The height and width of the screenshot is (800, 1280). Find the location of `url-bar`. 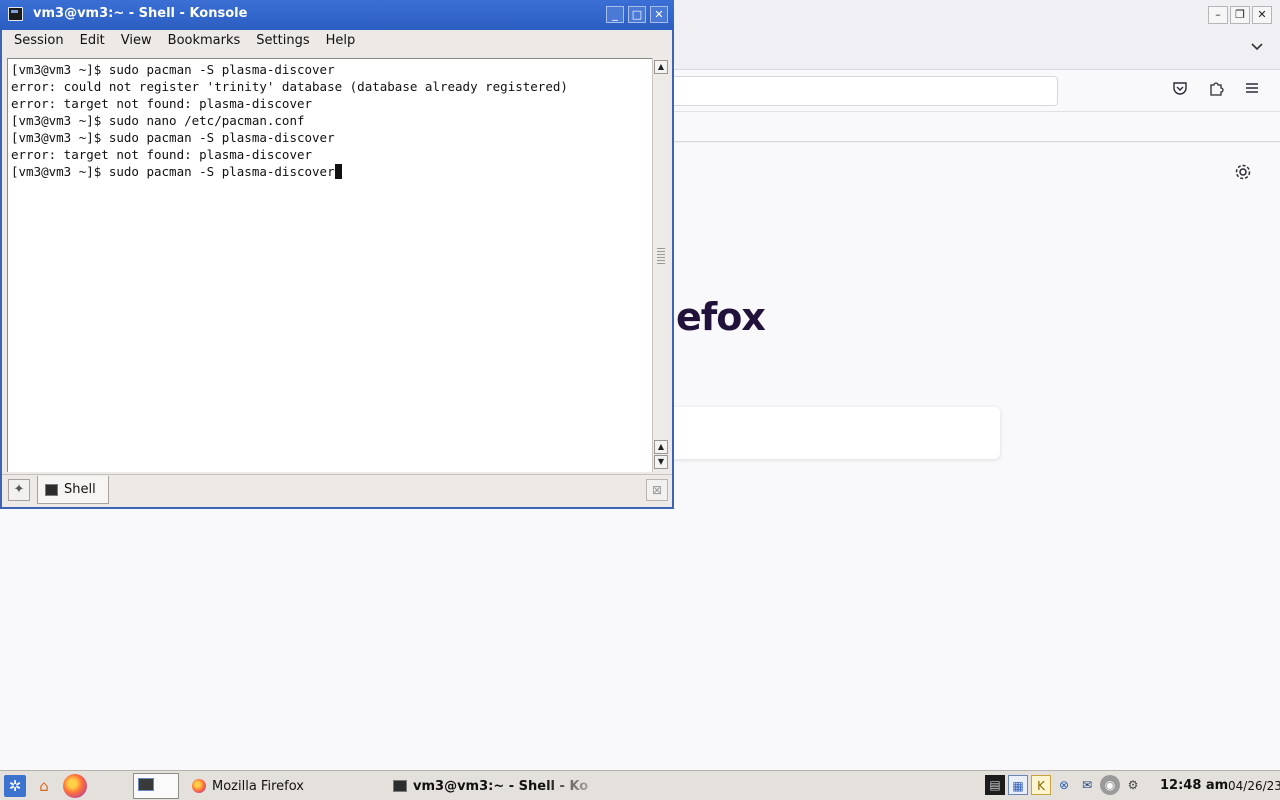

url-bar is located at coordinates (859, 91).